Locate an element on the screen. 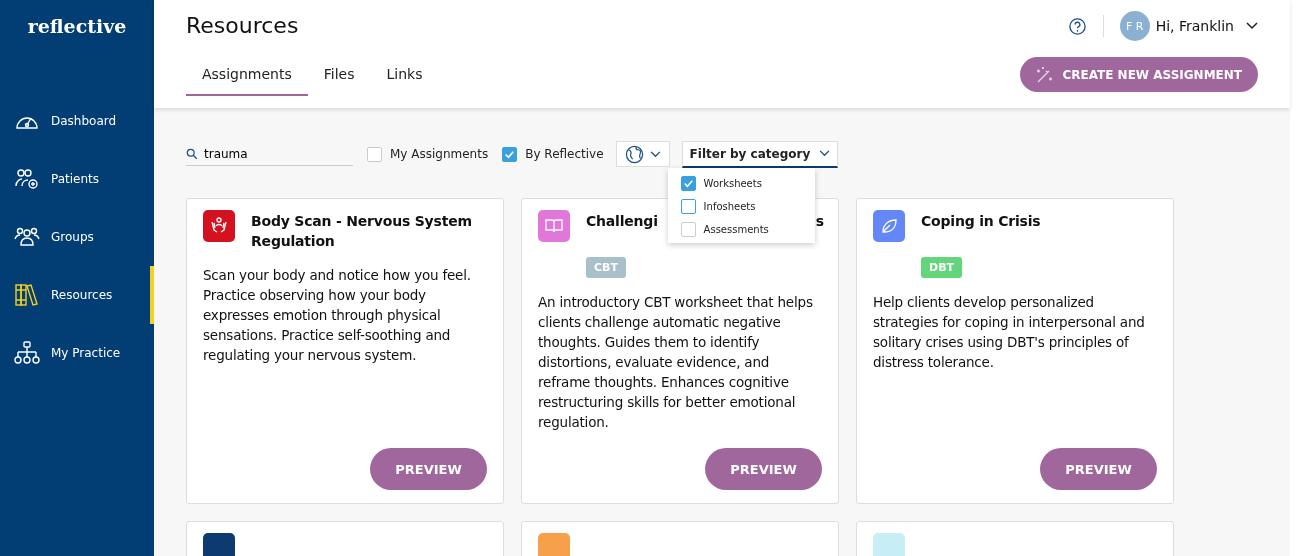  magic-wand-icon is located at coordinates (1044, 74).